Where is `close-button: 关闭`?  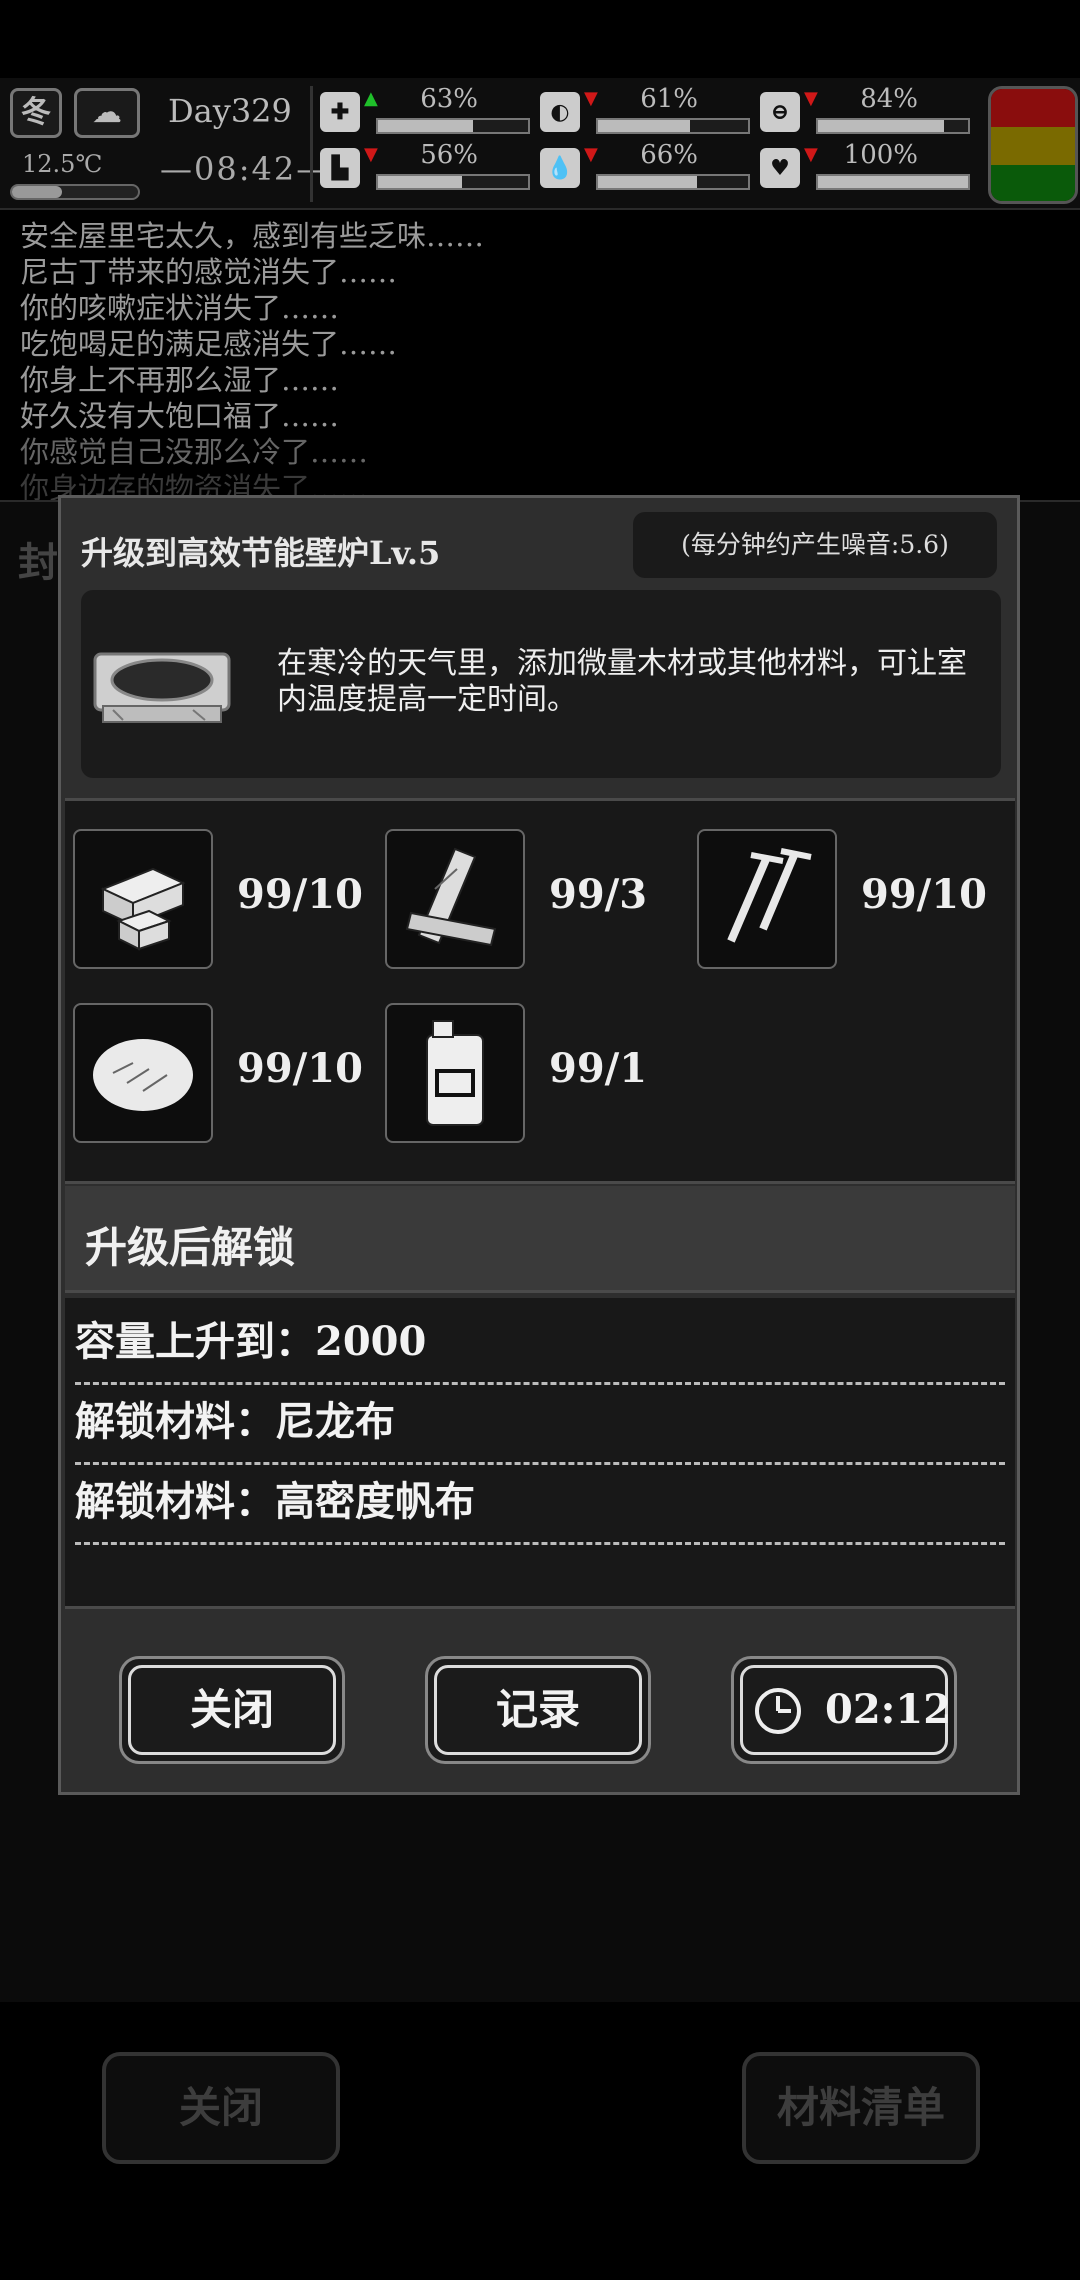
close-button: 关闭 is located at coordinates (232, 1710).